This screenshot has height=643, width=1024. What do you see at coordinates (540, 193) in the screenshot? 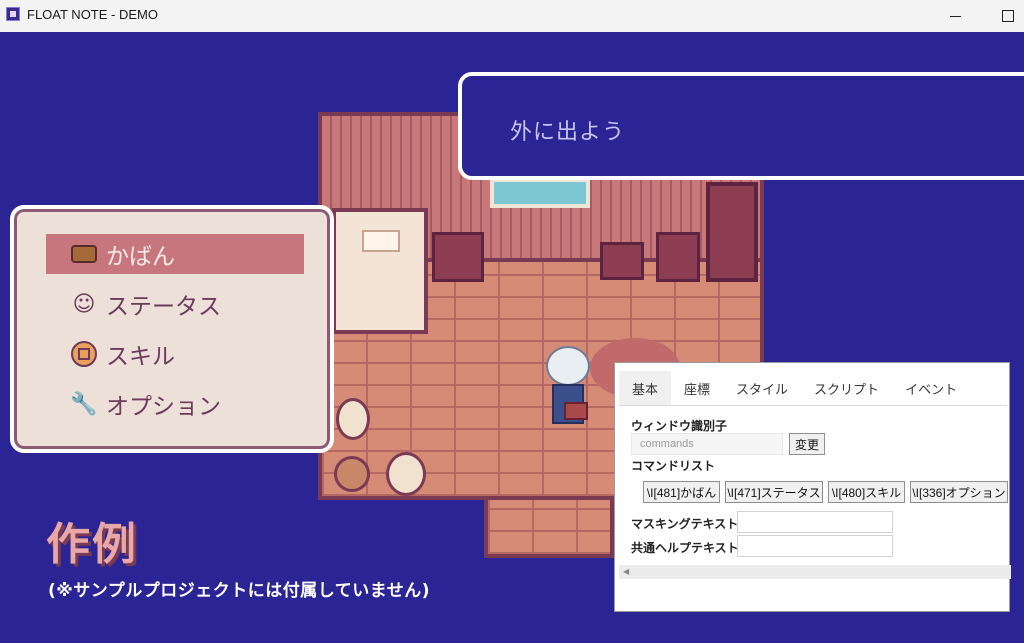
I see `room-window` at bounding box center [540, 193].